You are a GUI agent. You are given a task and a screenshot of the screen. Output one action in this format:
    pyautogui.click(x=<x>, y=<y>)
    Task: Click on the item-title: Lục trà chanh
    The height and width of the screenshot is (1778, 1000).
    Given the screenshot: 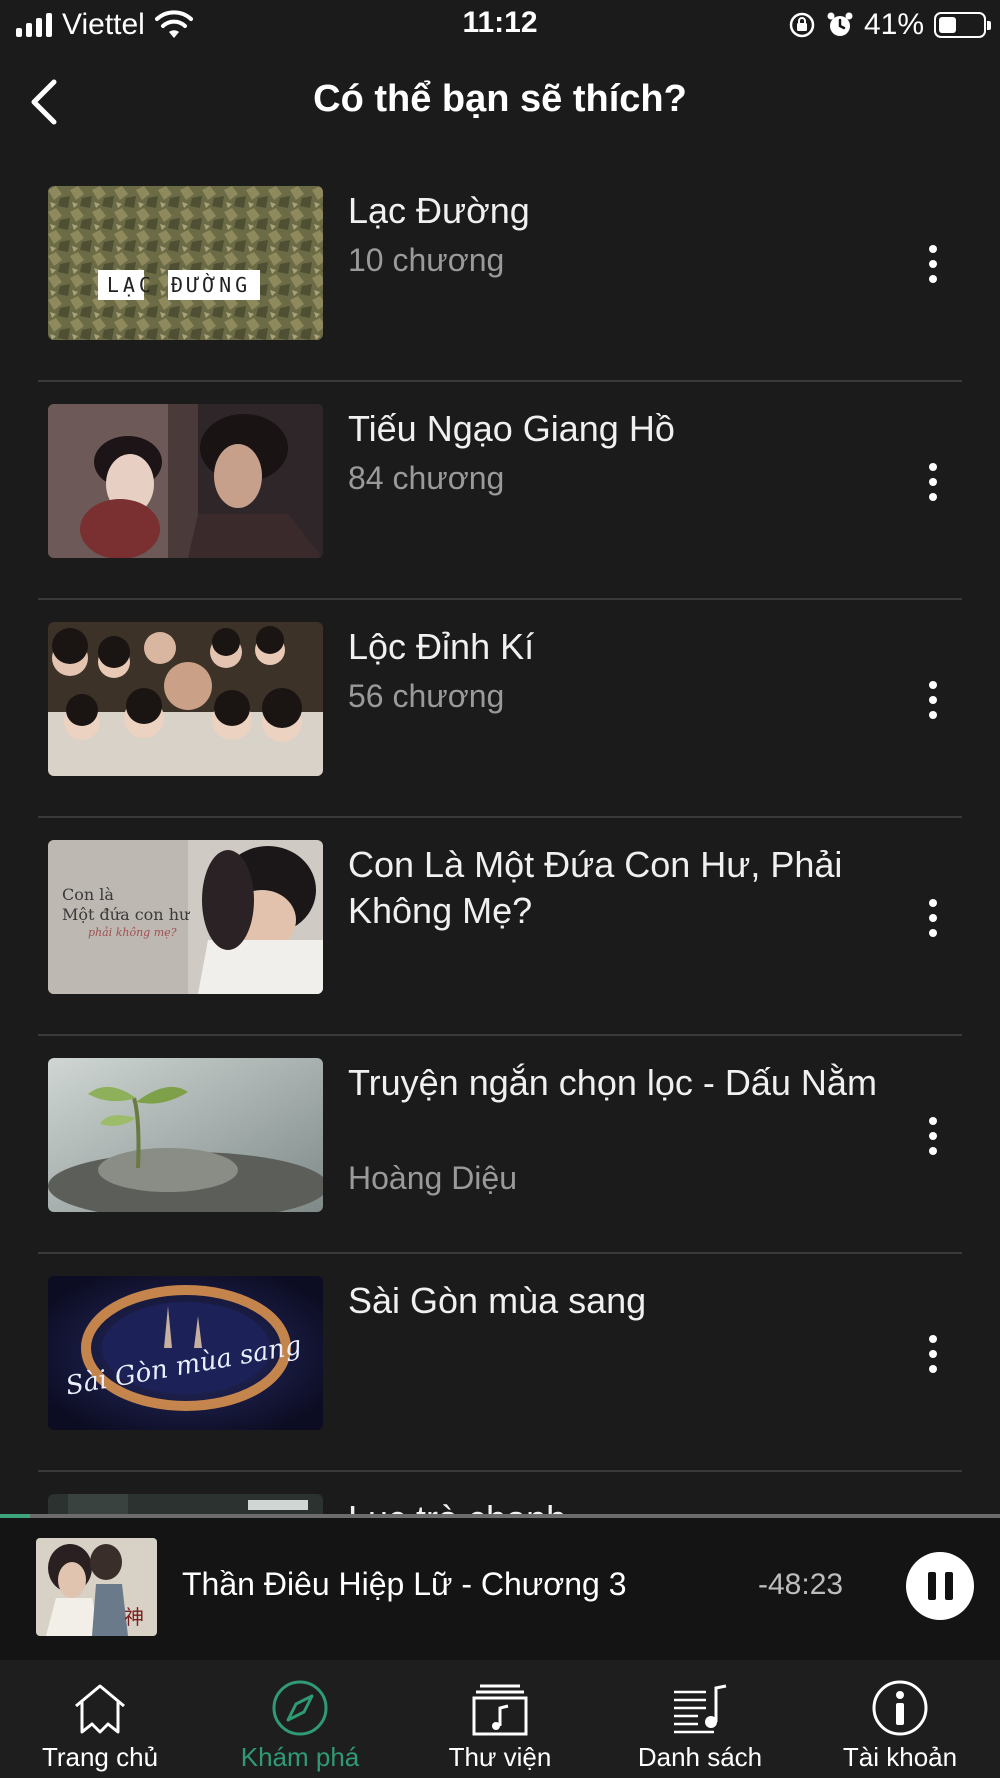 What is the action you would take?
    pyautogui.click(x=618, y=1505)
    